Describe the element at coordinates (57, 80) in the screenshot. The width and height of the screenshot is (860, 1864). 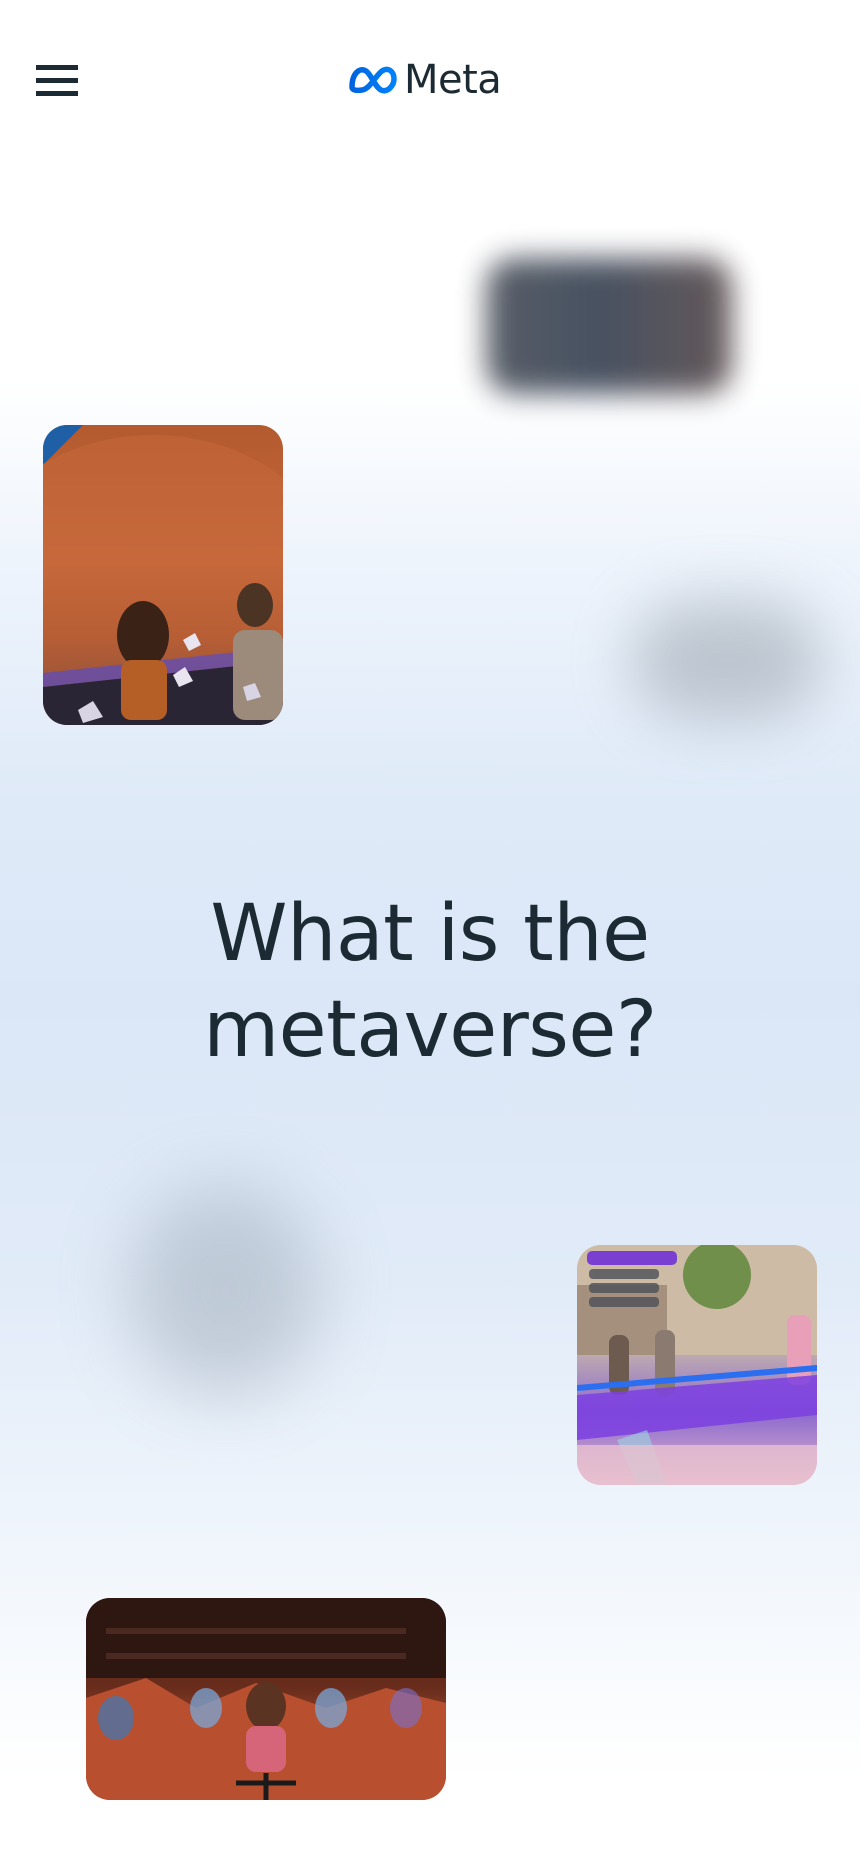
I see `hamburger-menu-icon` at that location.